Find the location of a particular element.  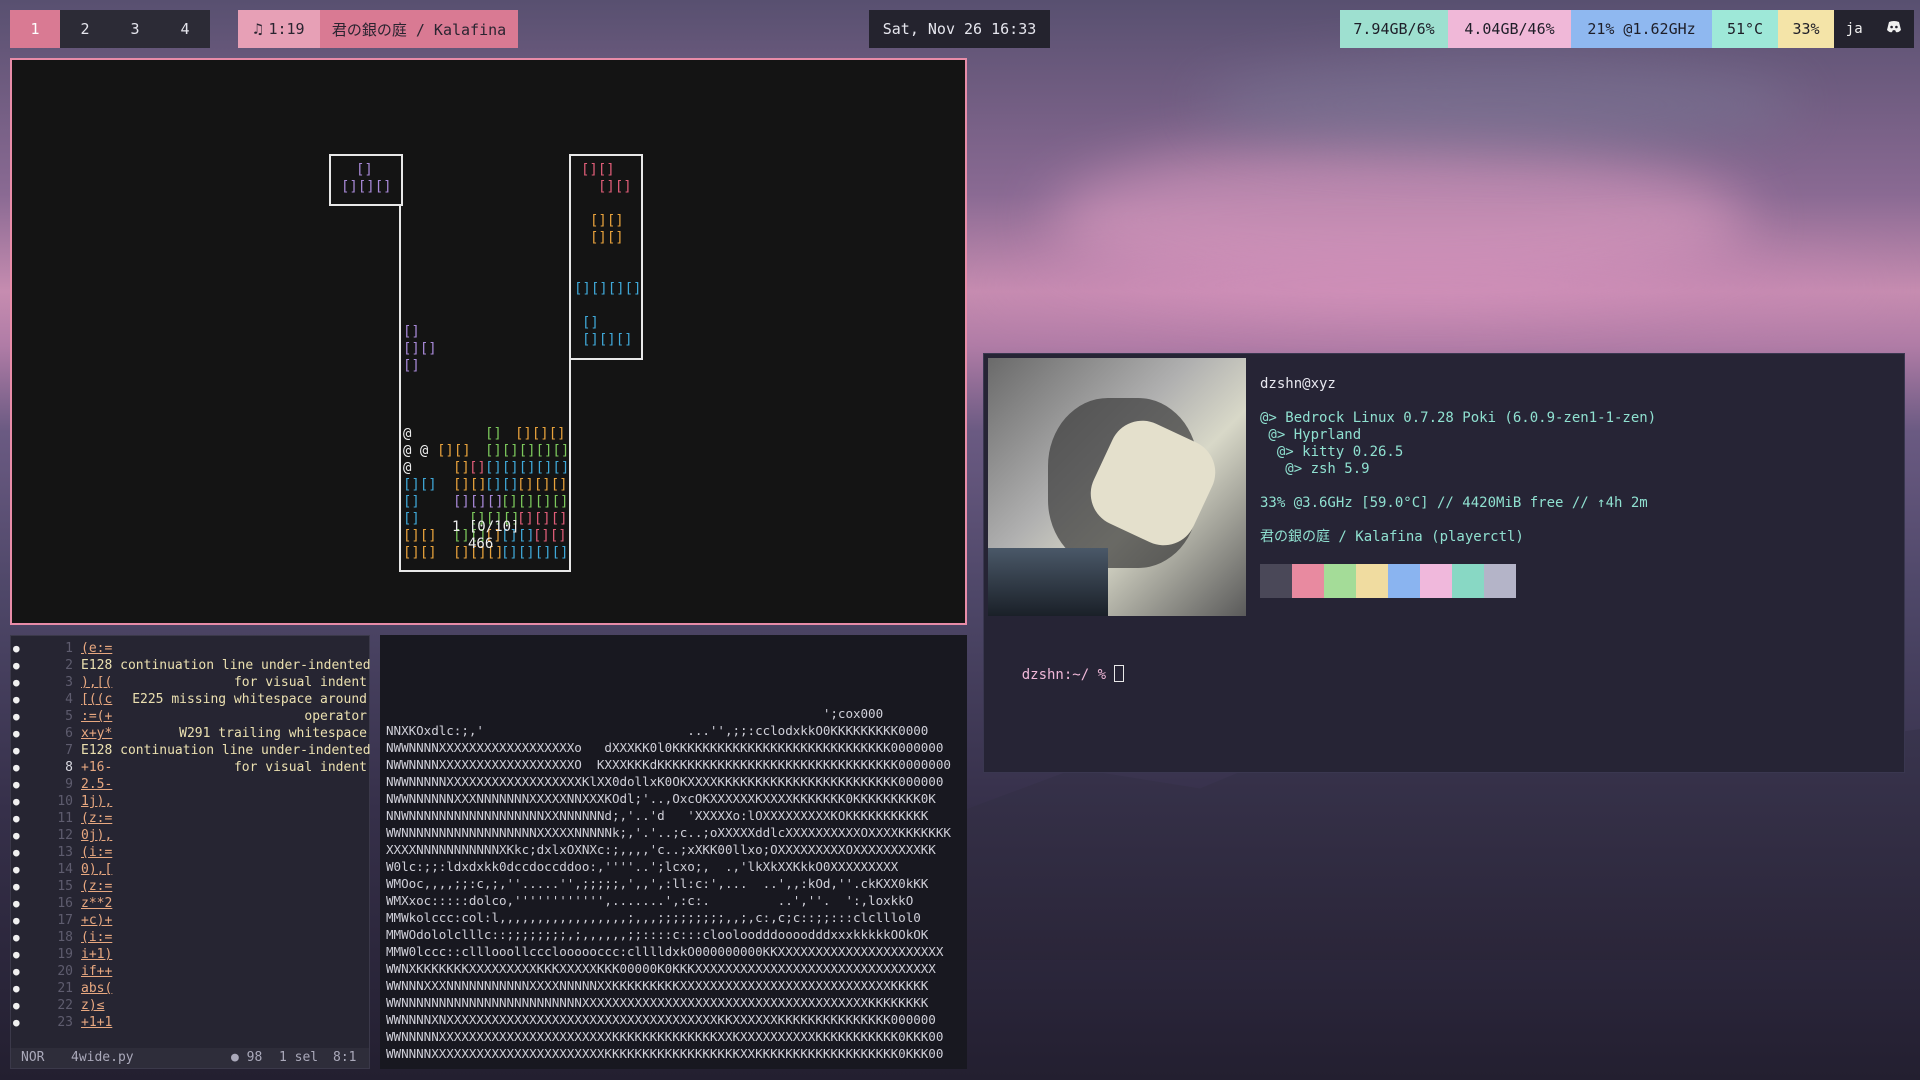

editor-line: ● 20 if++ is located at coordinates (191, 971).